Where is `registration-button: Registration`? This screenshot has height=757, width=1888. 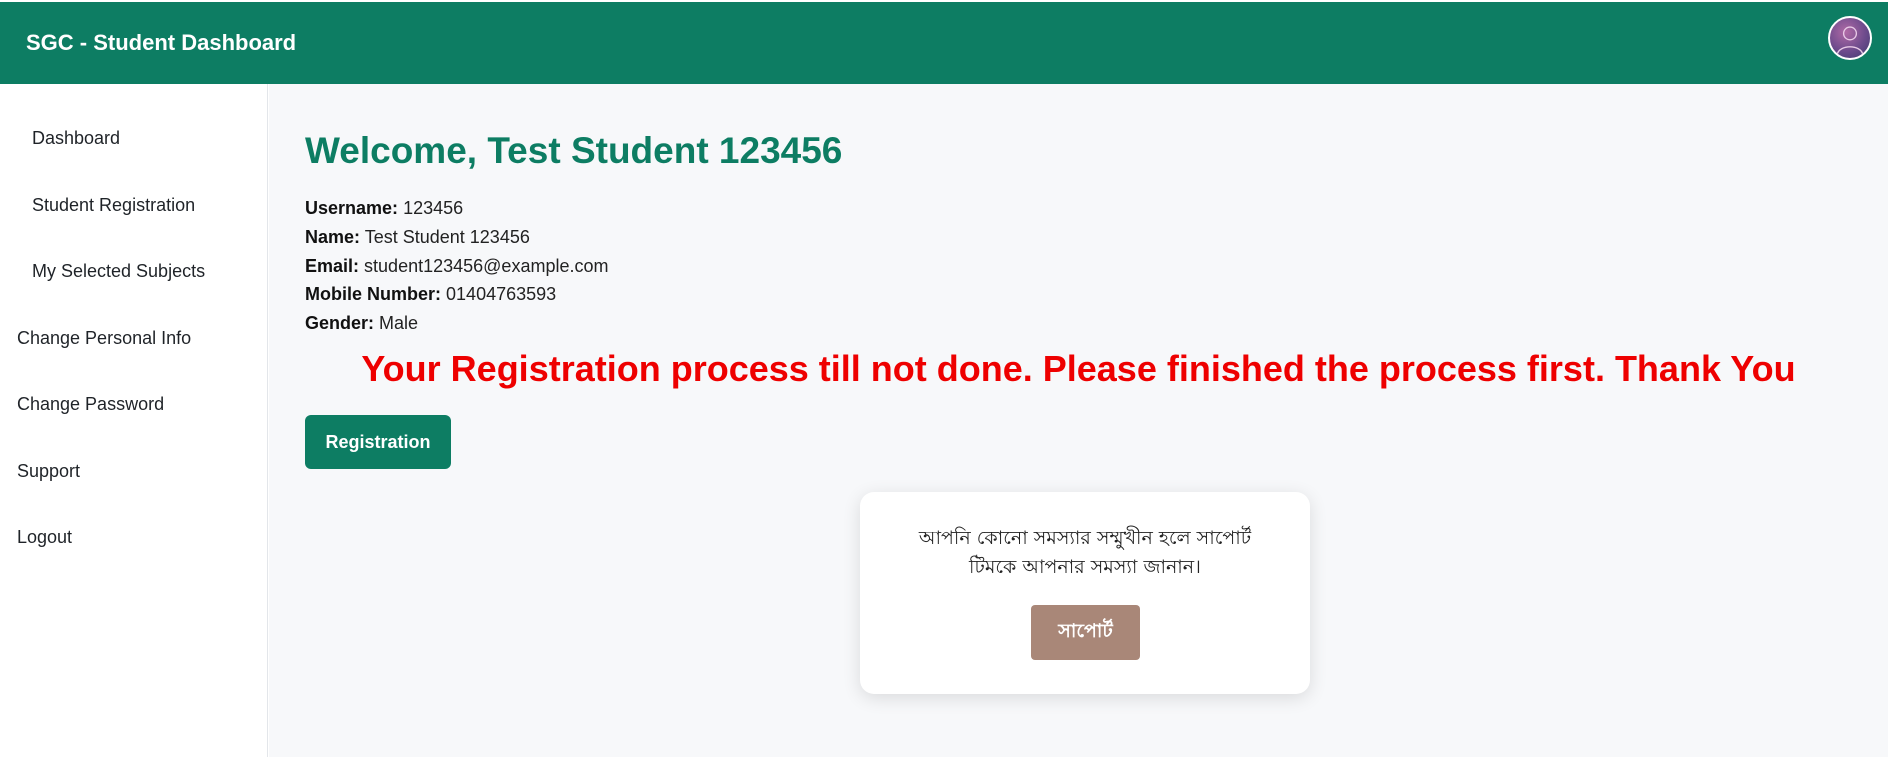 registration-button: Registration is located at coordinates (378, 442).